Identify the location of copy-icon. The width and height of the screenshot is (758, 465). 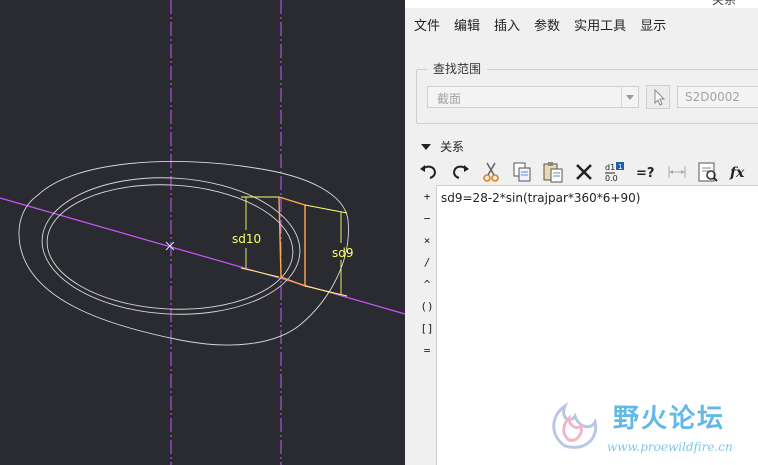
(522, 172).